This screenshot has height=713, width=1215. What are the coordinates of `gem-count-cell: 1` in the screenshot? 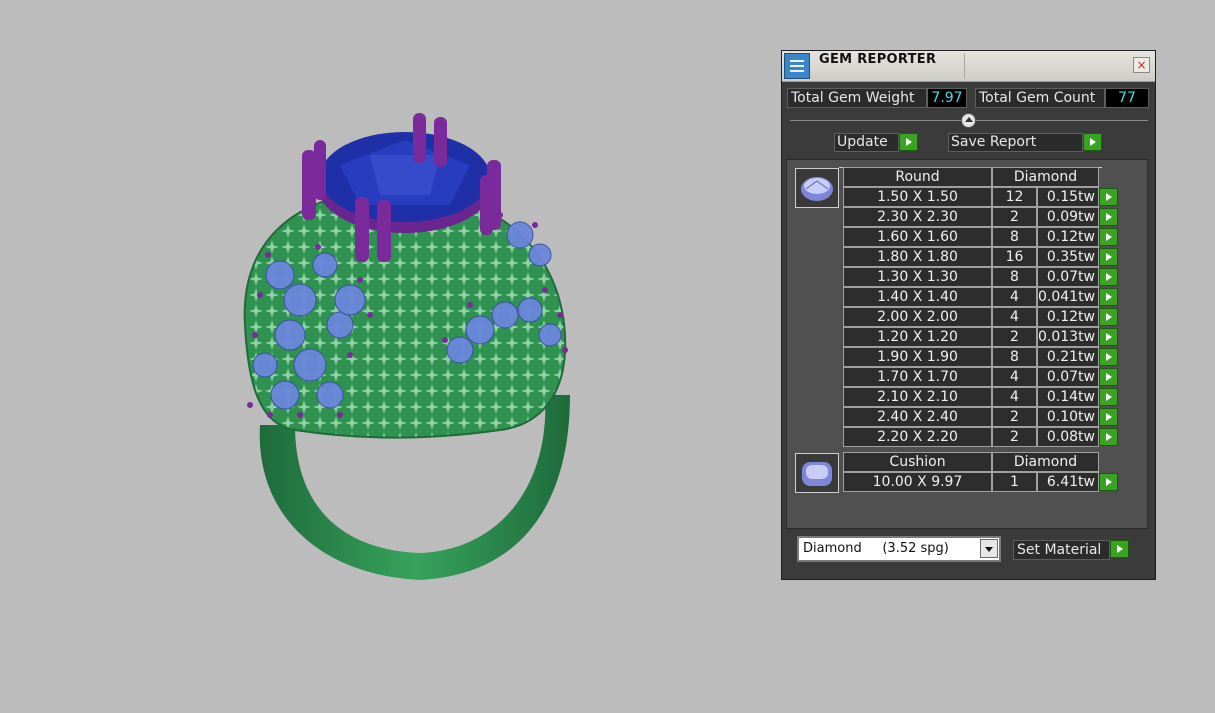 It's located at (1014, 482).